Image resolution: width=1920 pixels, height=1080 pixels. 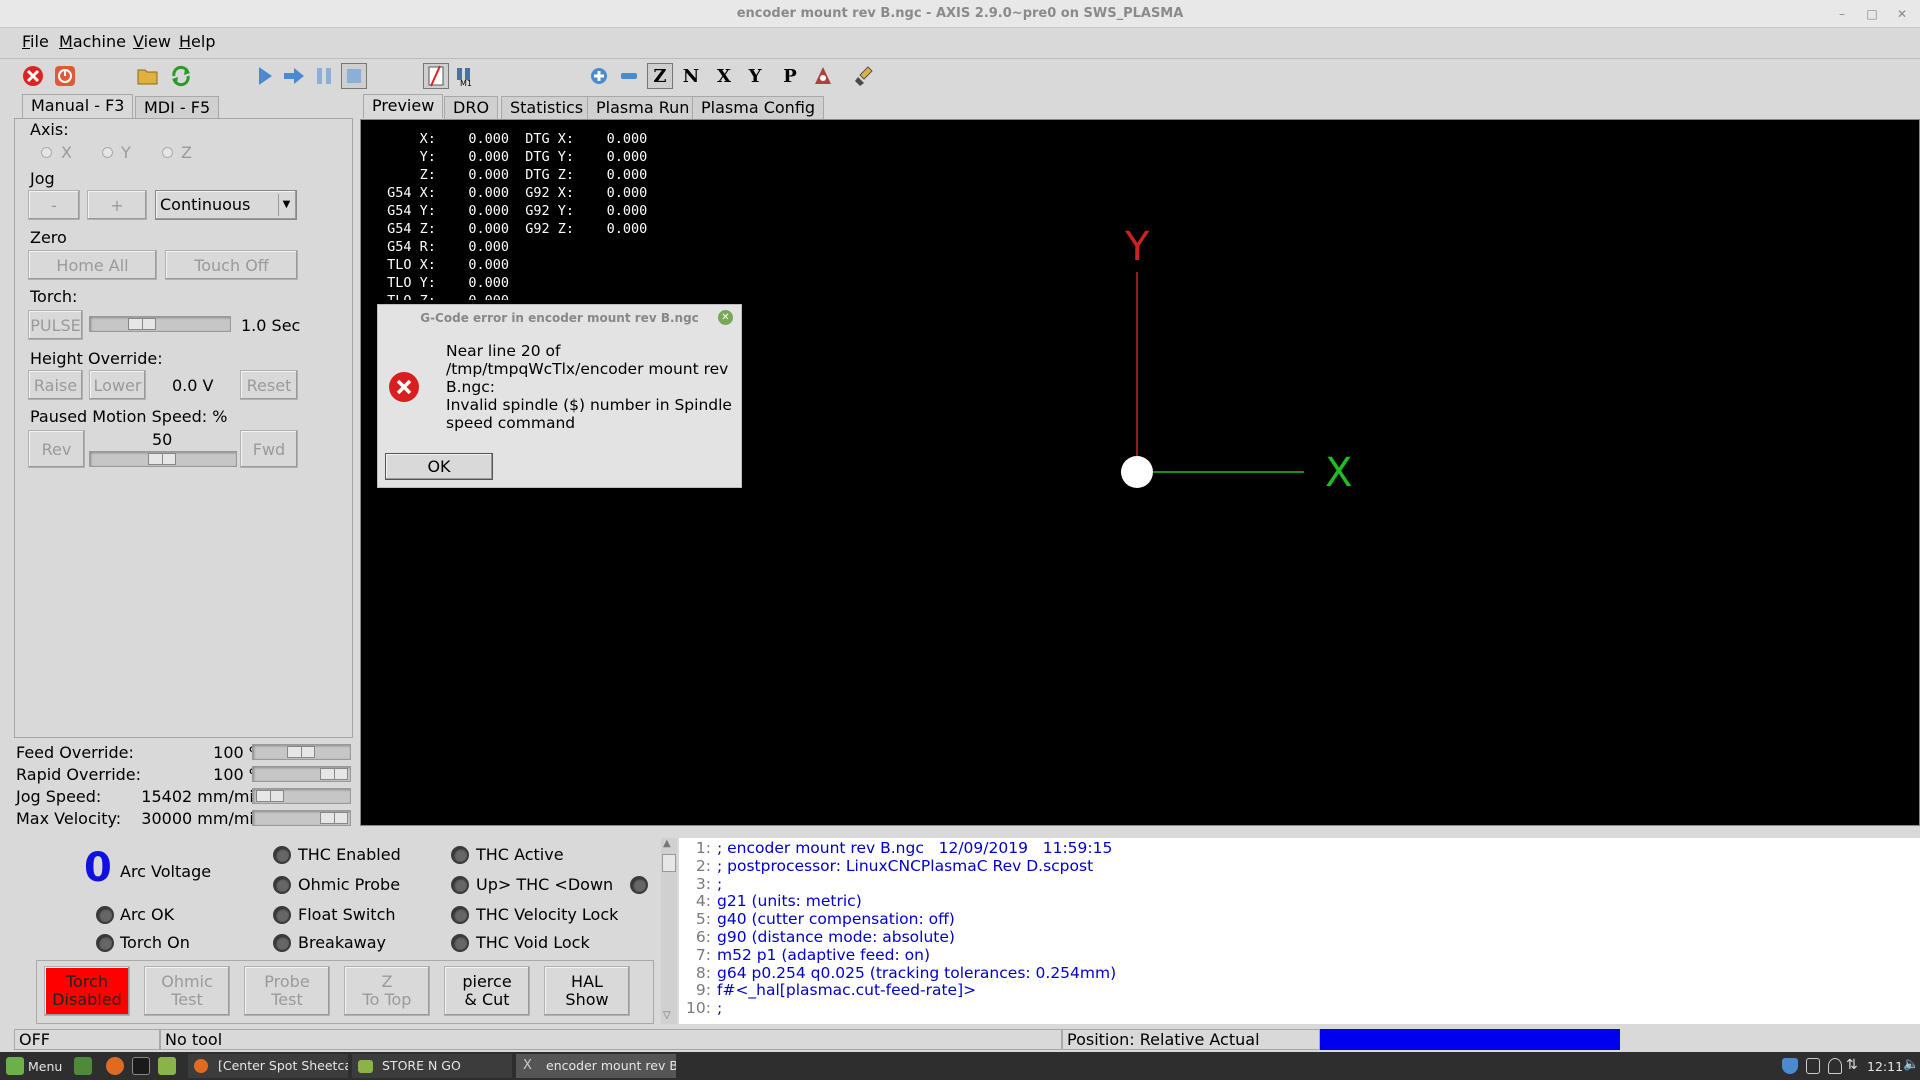 I want to click on view-z2-icon: N, so click(x=691, y=76).